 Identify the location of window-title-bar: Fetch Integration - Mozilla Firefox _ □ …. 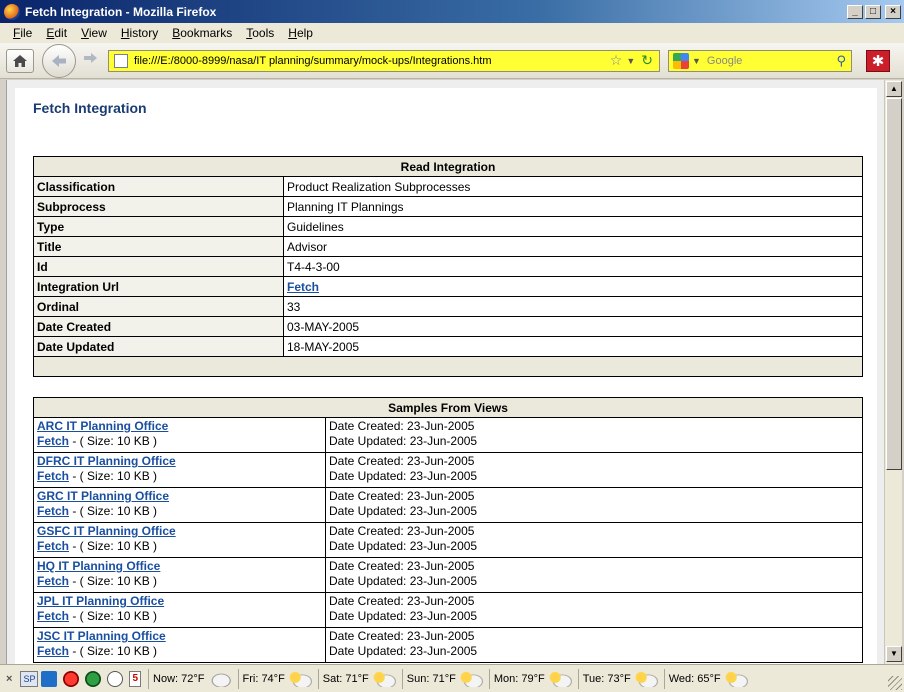
(452, 11).